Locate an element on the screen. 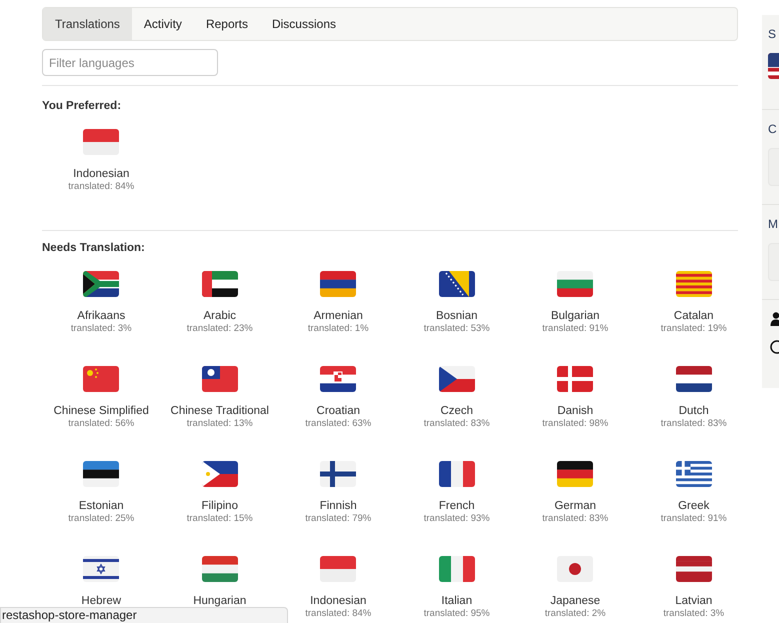  language-name: Italian is located at coordinates (456, 601).